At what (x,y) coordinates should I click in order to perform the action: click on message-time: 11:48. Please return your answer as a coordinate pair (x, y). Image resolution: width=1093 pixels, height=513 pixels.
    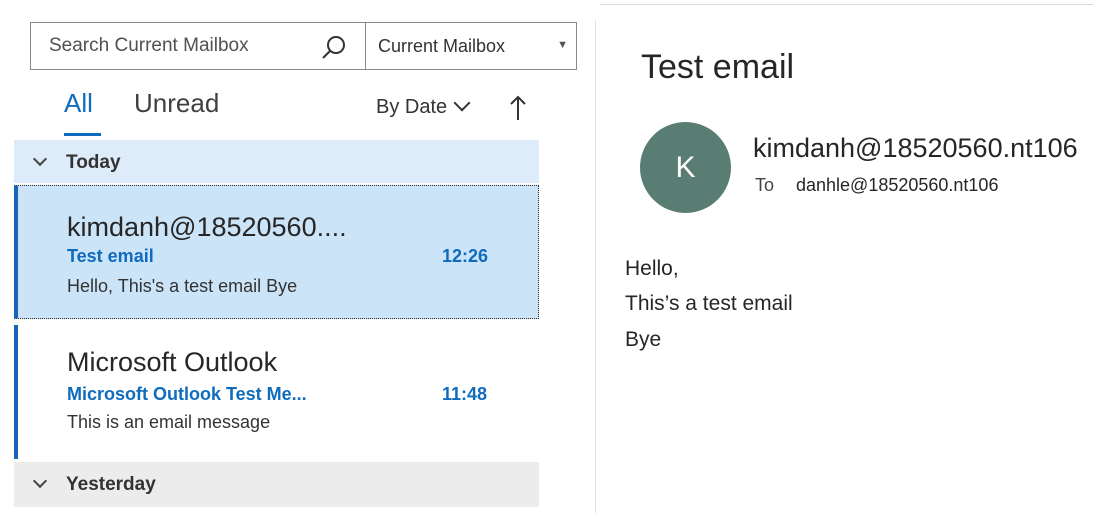
    Looking at the image, I should click on (465, 394).